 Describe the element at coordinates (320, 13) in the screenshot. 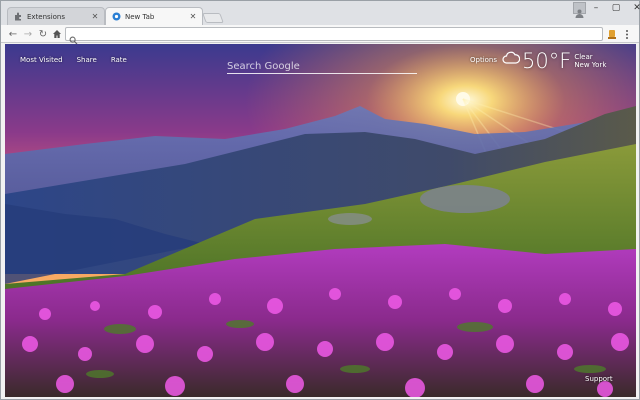

I see `tab-strip: Extensions ✕ New Tab ✕ – ▢ ✕` at that location.